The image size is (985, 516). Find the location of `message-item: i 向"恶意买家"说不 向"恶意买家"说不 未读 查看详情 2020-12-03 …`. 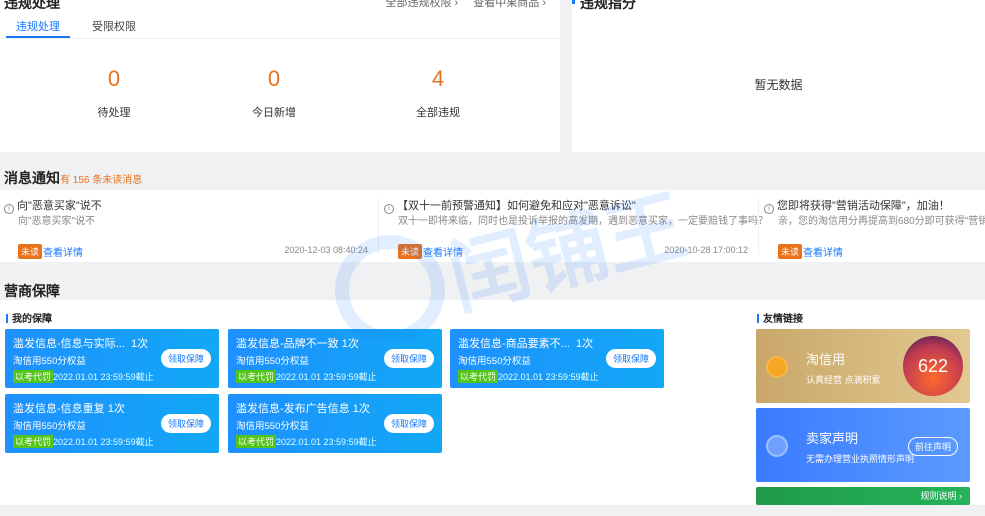

message-item: i 向"恶意买家"说不 向"恶意买家"说不 未读 查看详情 2020-12-03 … is located at coordinates (188, 226).